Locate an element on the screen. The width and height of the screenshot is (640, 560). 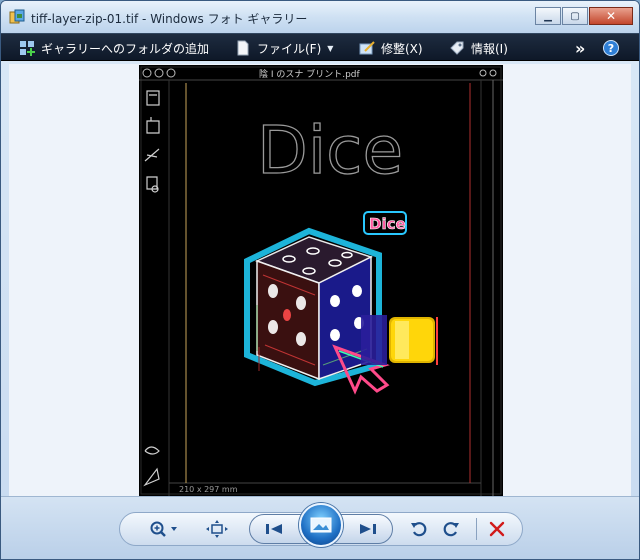
help-button: ? is located at coordinates (611, 48).